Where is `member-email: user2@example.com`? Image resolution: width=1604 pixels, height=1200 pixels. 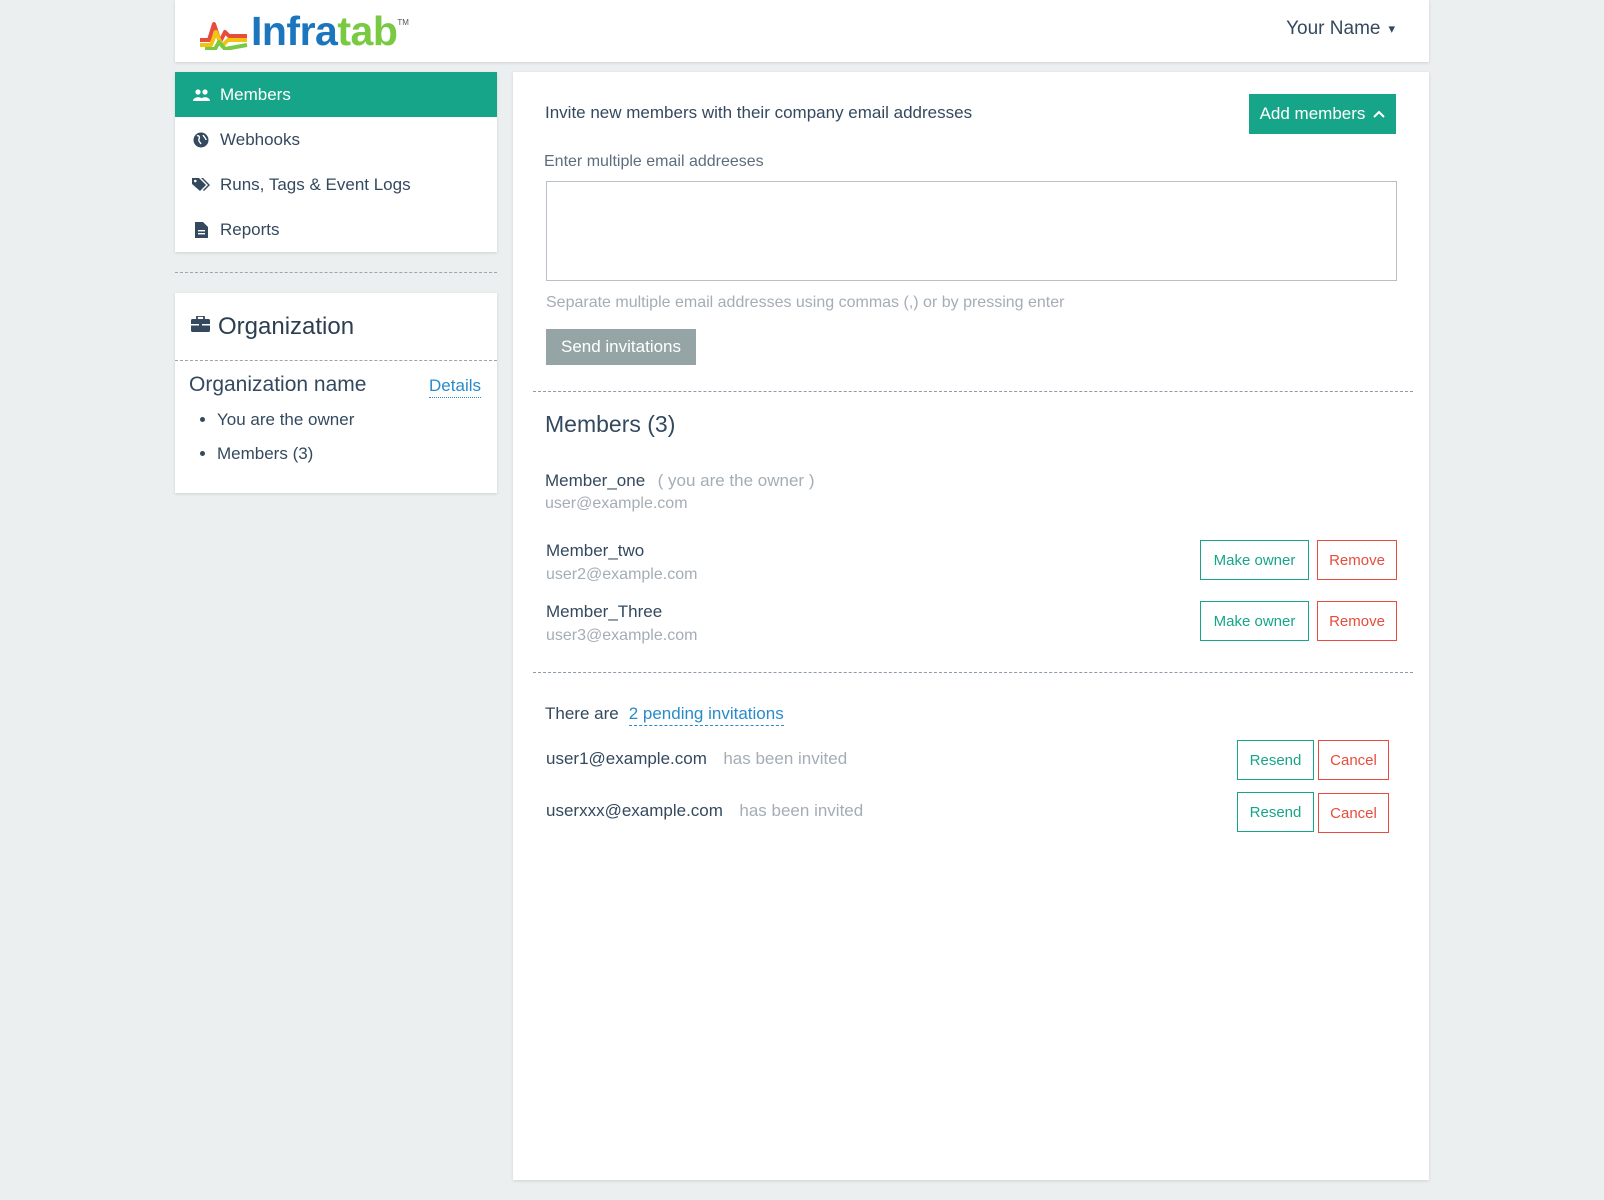
member-email: user2@example.com is located at coordinates (622, 574).